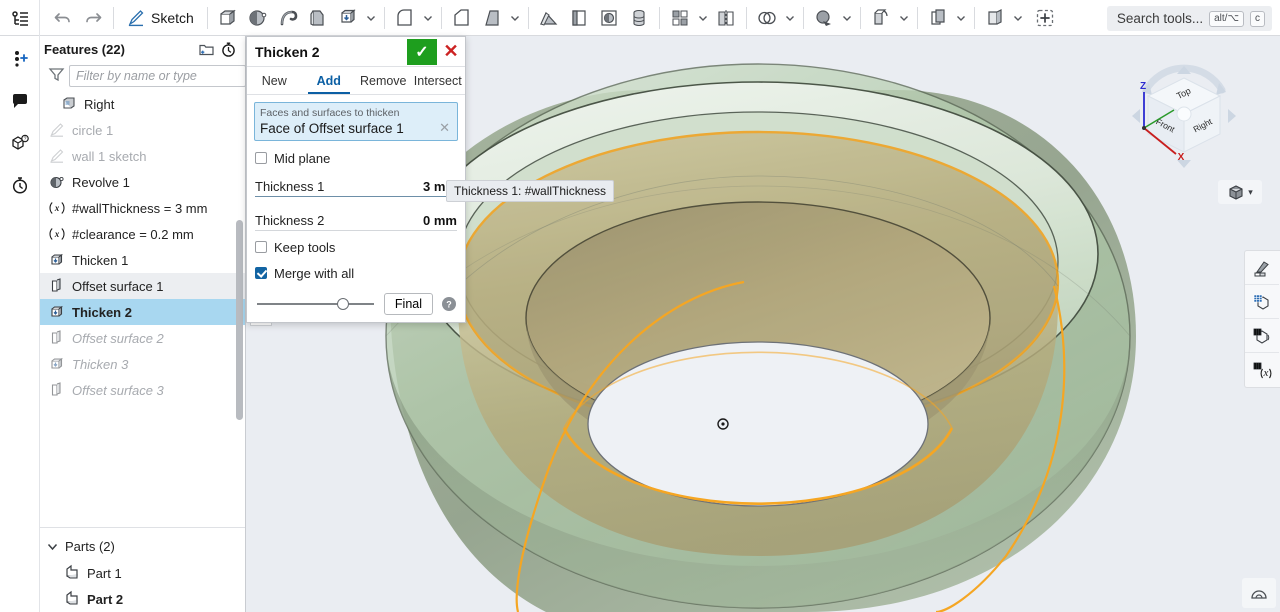  I want to click on view-orientation-button, so click(1259, 593).